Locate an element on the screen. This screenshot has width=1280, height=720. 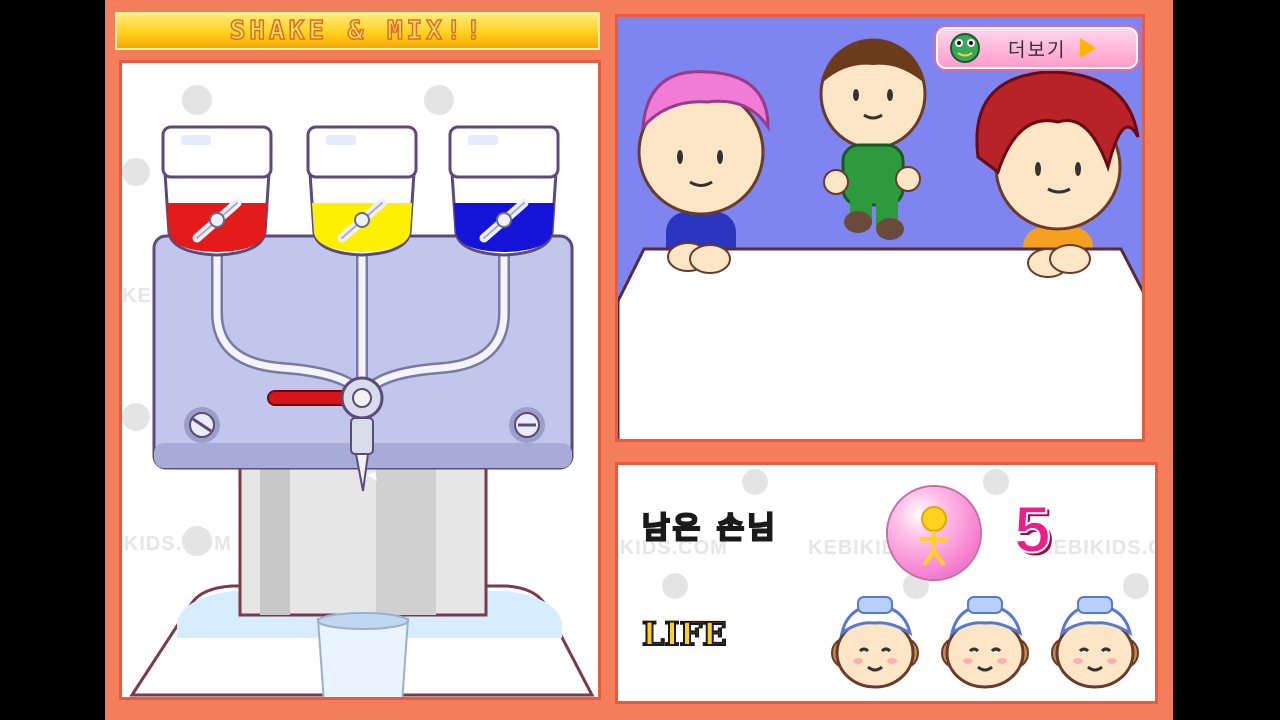
bottle-row is located at coordinates (360, 191).